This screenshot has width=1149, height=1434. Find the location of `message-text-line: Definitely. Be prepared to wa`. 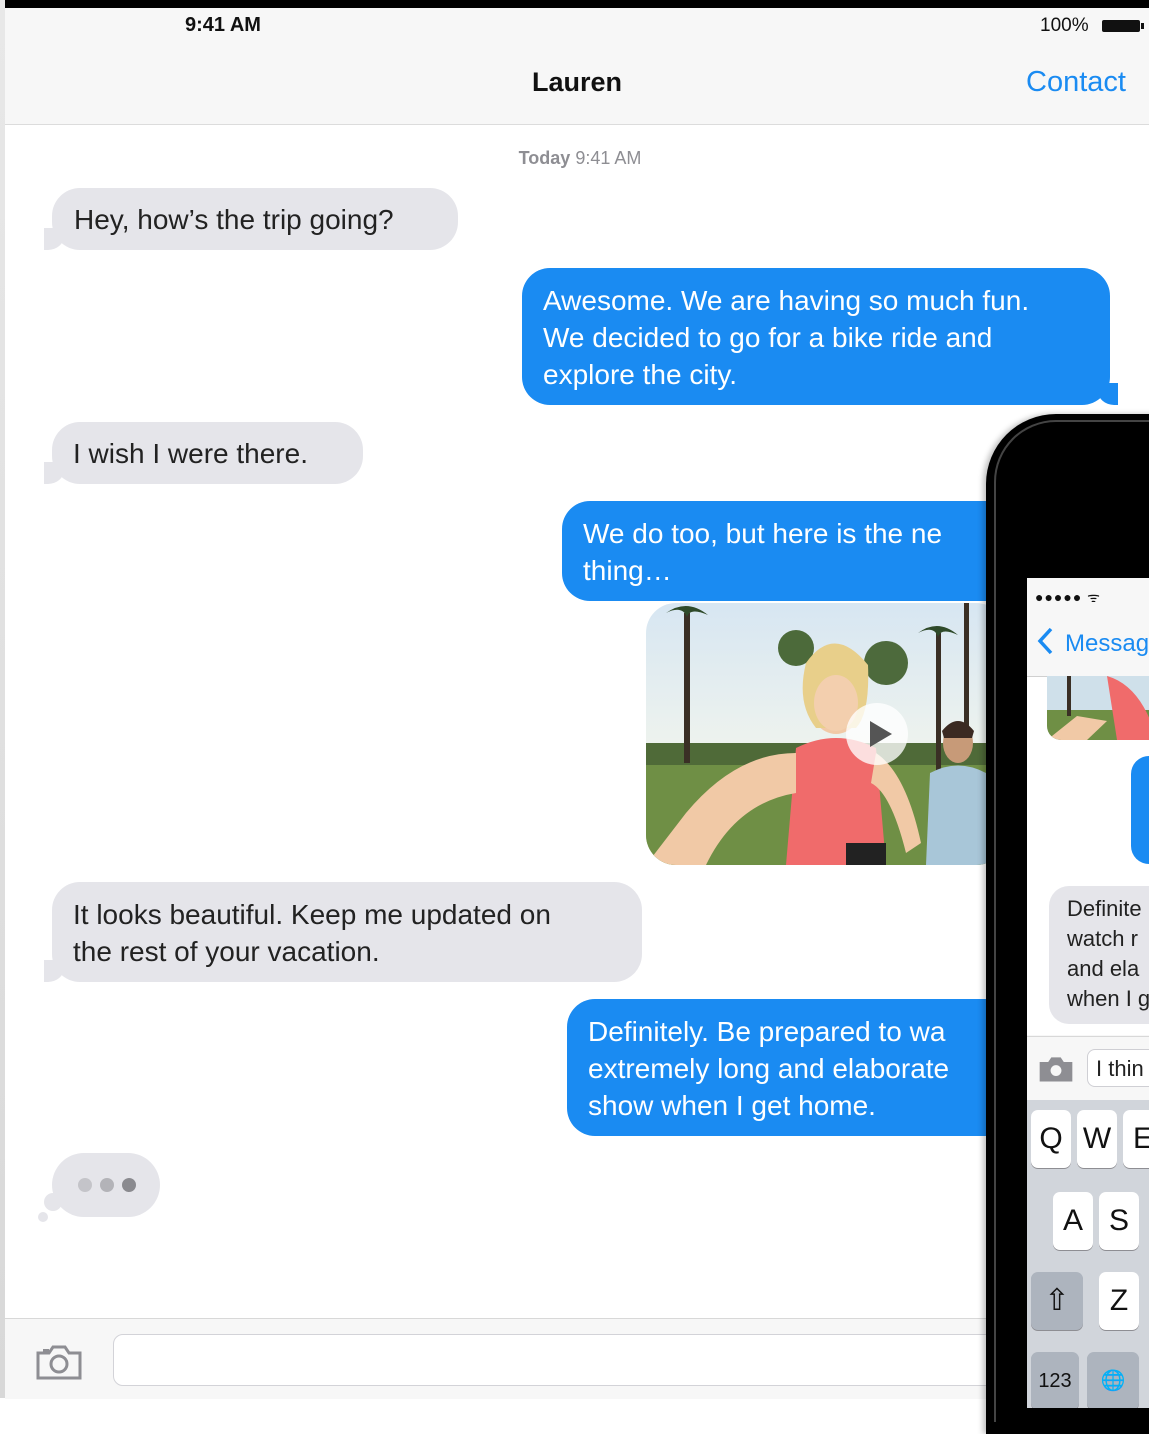

message-text-line: Definitely. Be prepared to wa is located at coordinates (767, 1031).